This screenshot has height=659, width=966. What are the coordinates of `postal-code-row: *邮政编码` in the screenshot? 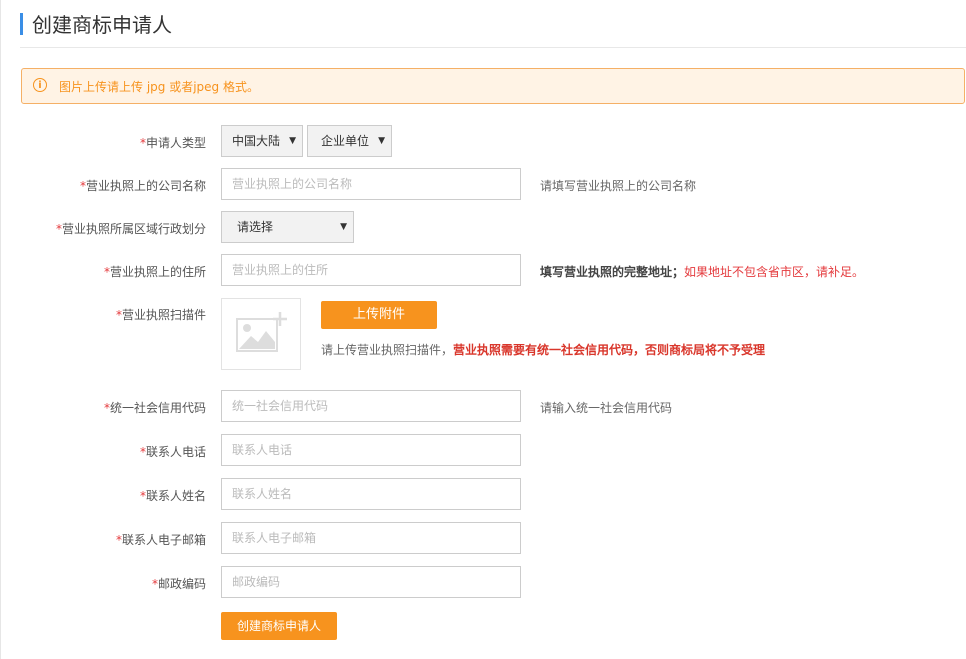 It's located at (483, 582).